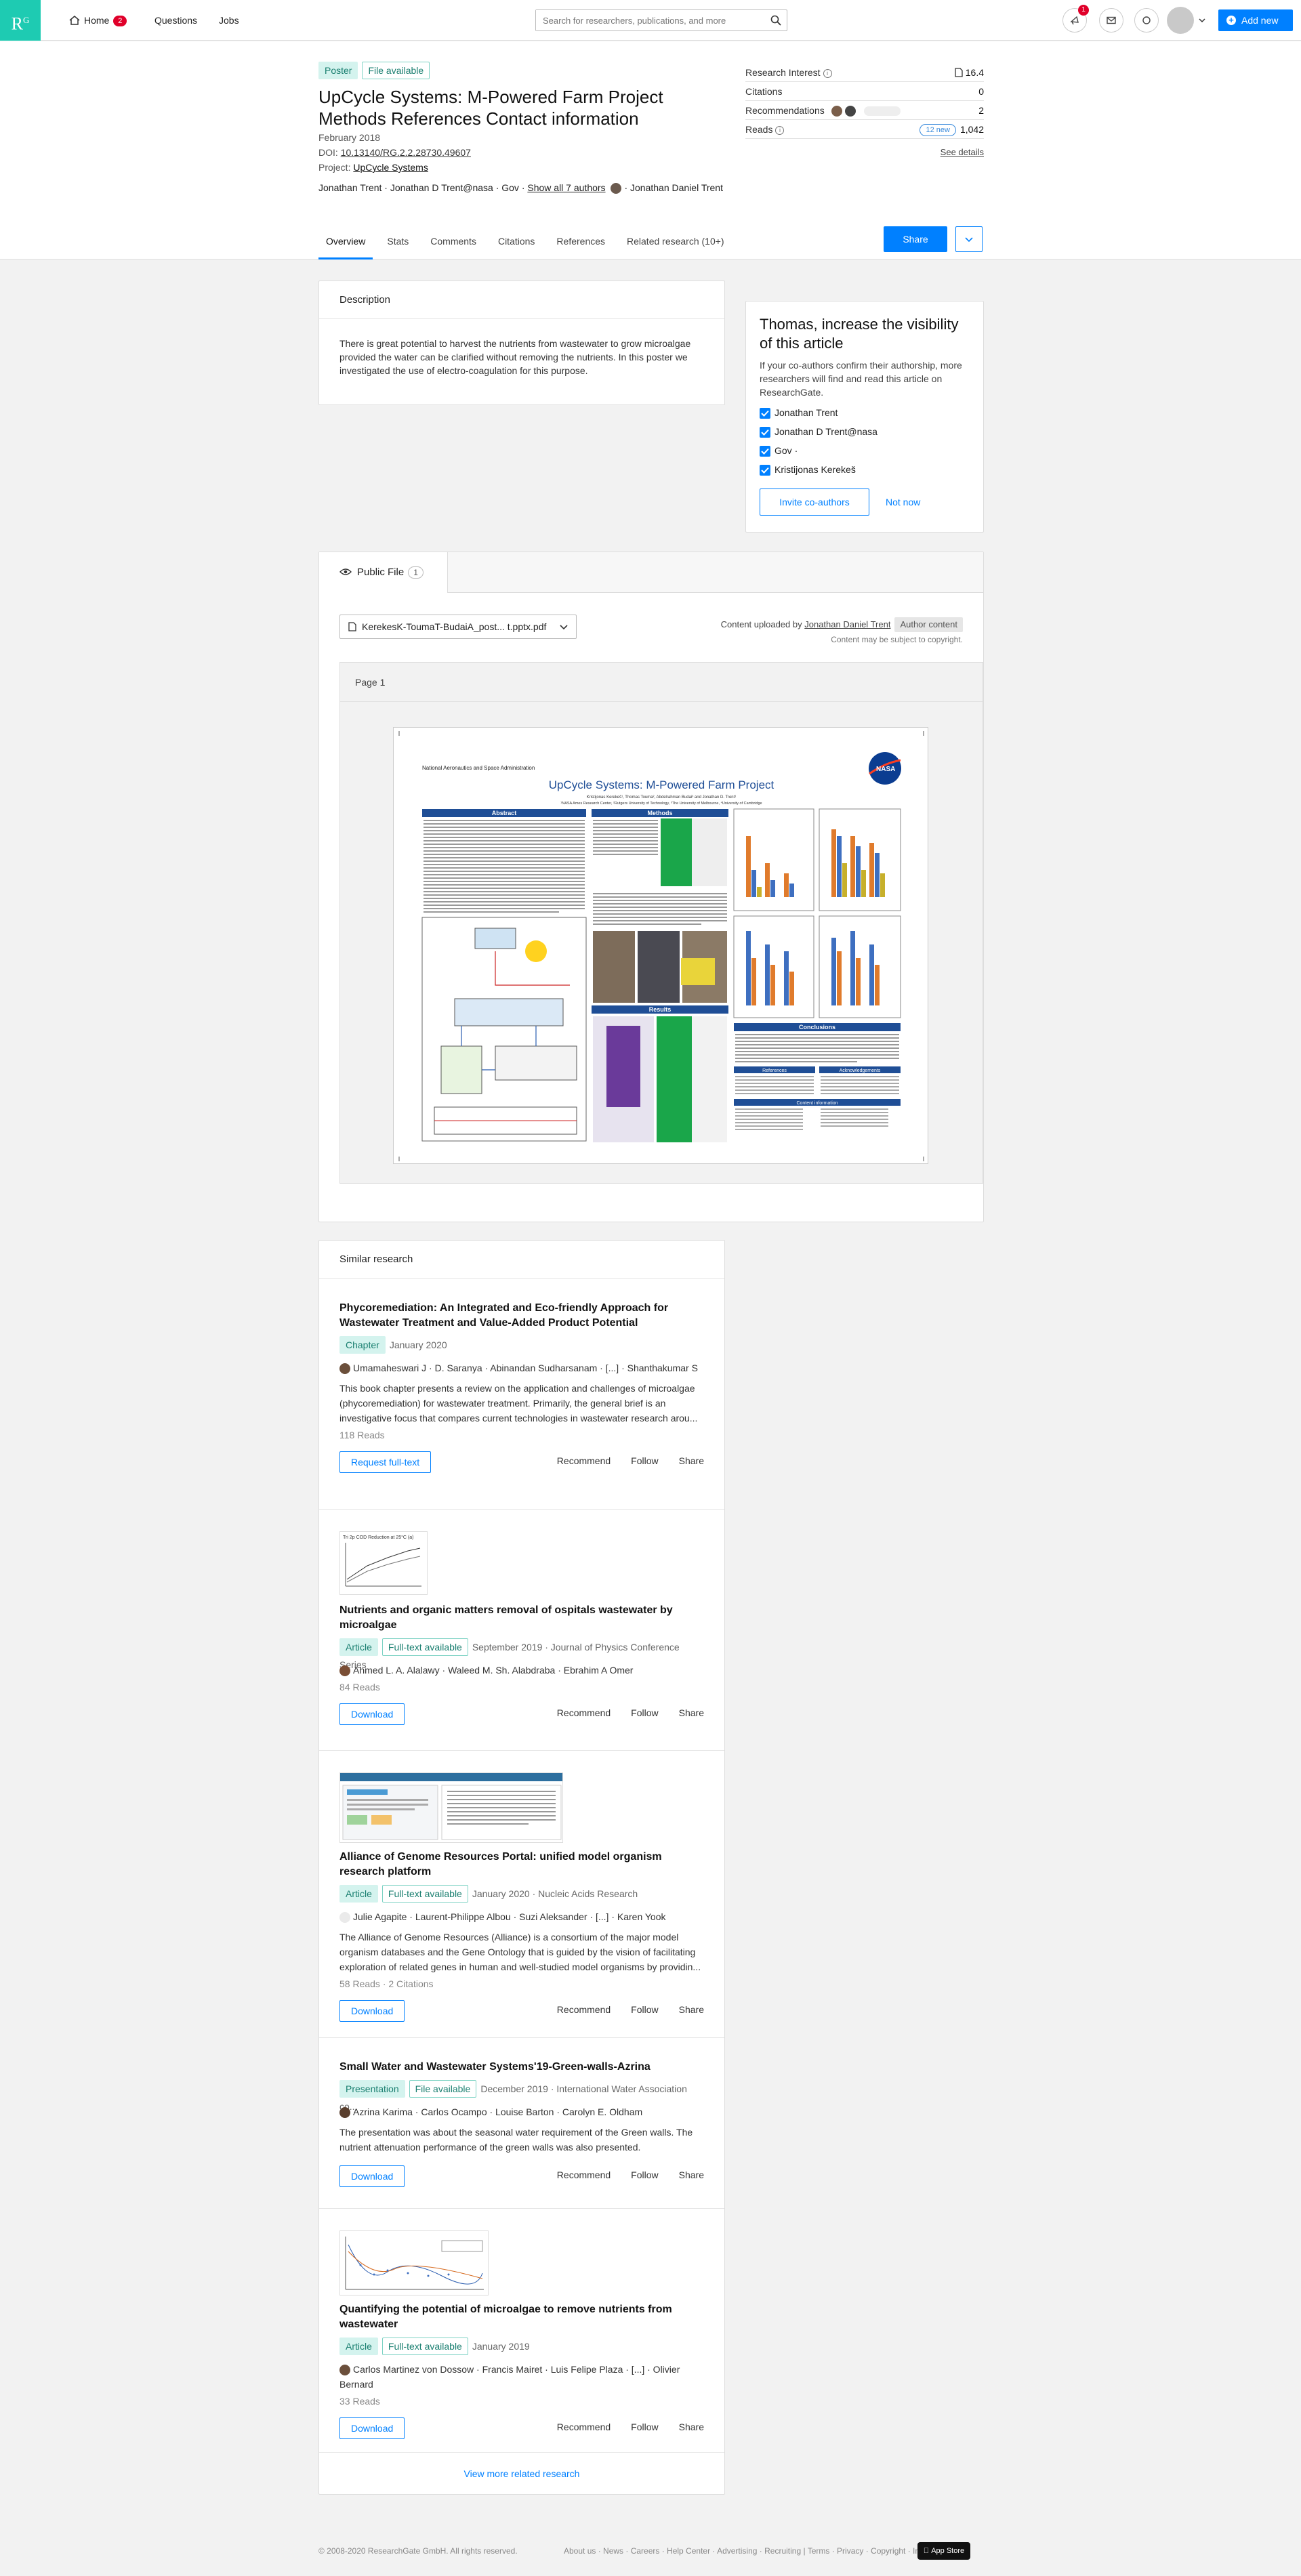 The width and height of the screenshot is (1301, 2576). I want to click on view-more-research-link: View more related research, so click(521, 2473).